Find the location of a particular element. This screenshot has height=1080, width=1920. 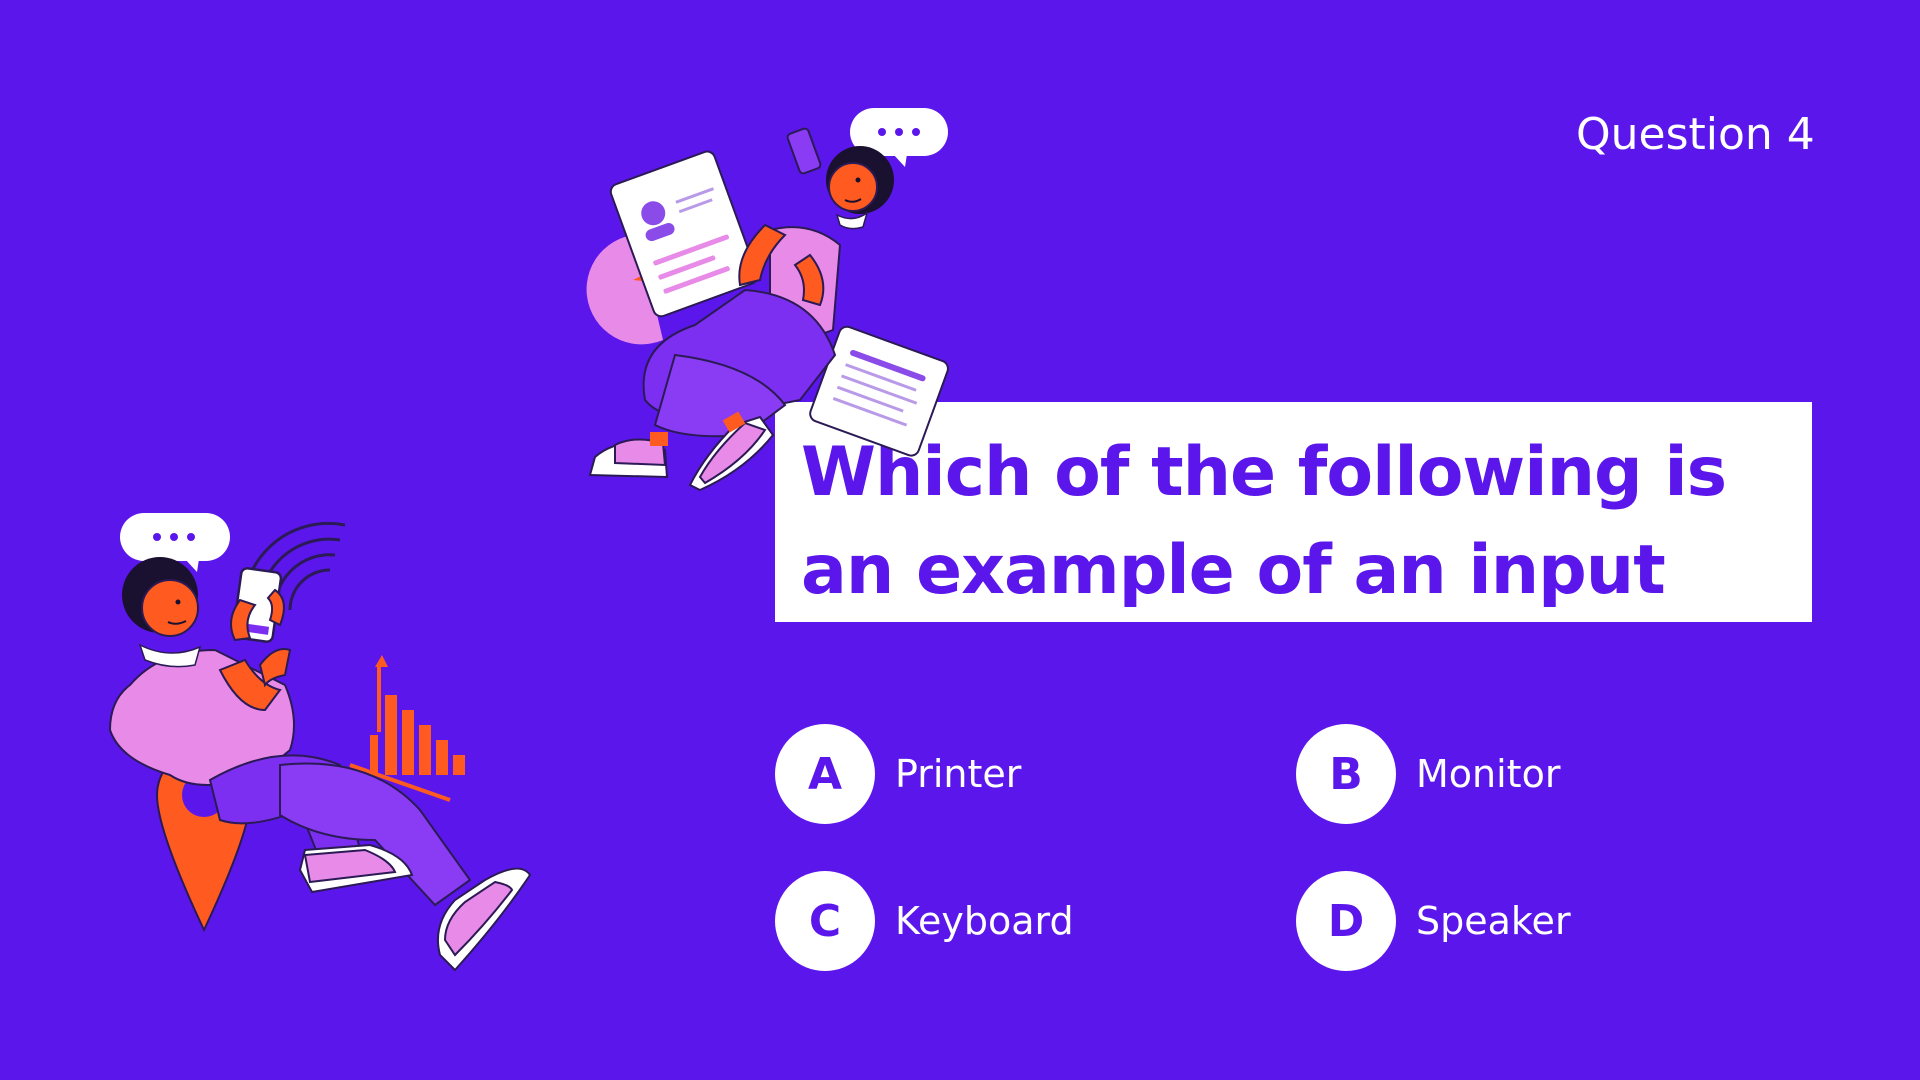

option-a: A Printer is located at coordinates (898, 774).